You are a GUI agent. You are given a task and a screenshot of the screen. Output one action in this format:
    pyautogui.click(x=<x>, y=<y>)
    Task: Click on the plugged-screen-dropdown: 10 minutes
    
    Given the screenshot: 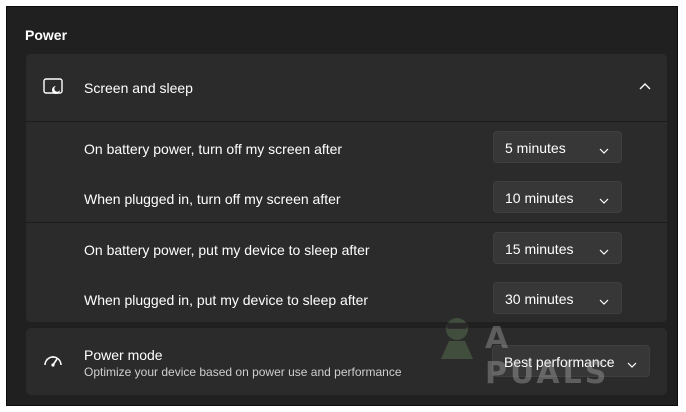 What is the action you would take?
    pyautogui.click(x=557, y=197)
    